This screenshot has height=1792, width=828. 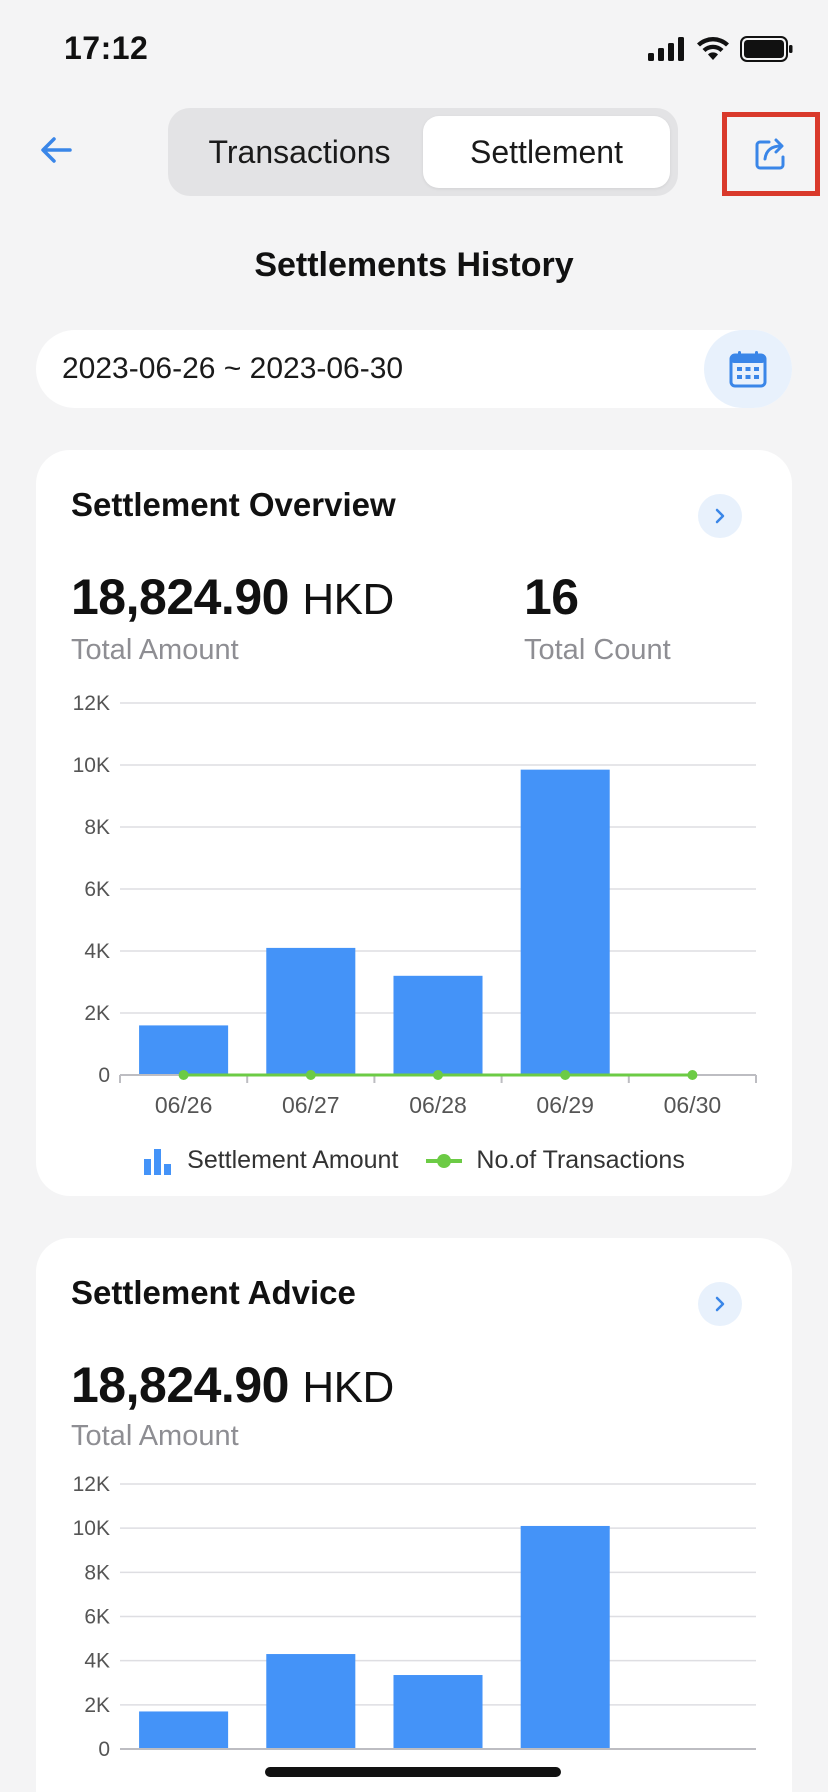 I want to click on advice-total-amount: 18,824.90 HKD, so click(x=232, y=1385).